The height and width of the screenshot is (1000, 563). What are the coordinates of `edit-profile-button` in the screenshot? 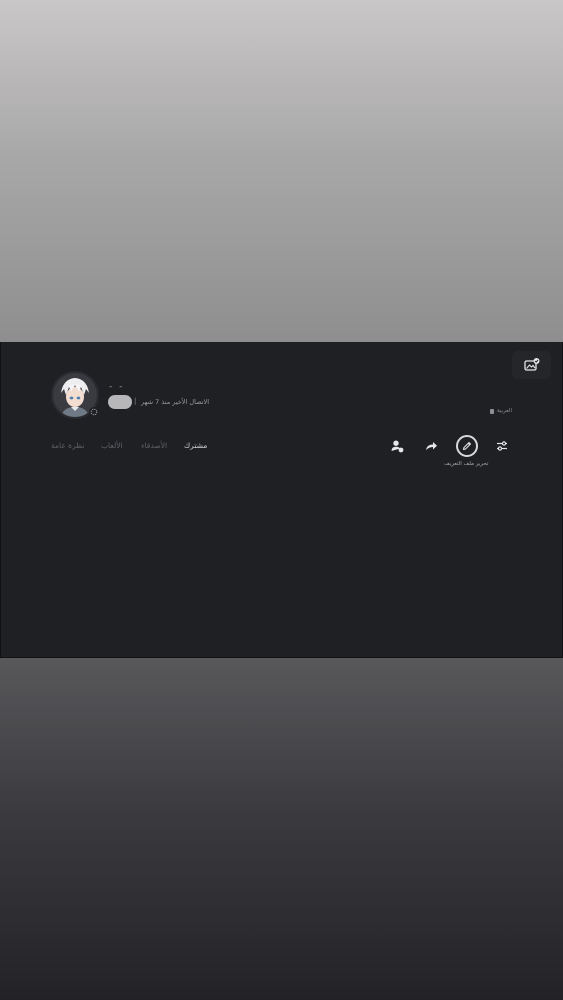 It's located at (467, 446).